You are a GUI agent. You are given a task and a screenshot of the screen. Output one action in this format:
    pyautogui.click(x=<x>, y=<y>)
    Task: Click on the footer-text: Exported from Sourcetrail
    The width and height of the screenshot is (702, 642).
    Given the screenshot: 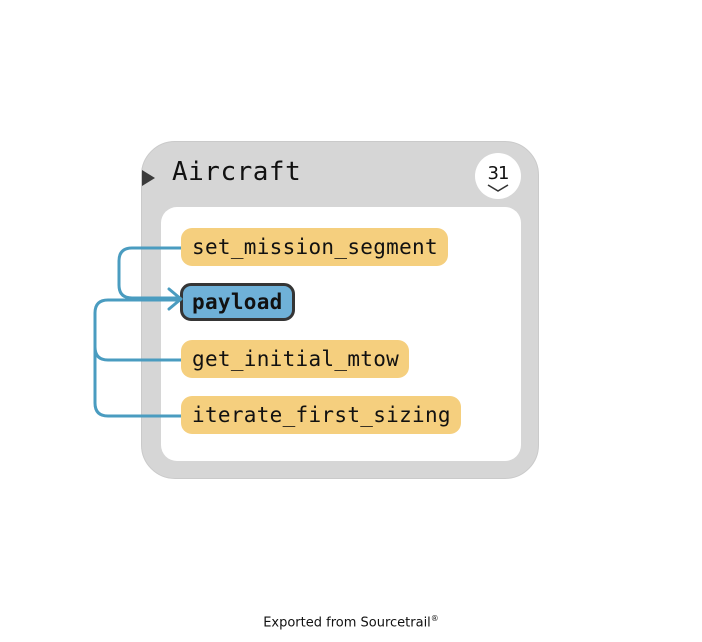 What is the action you would take?
    pyautogui.click(x=347, y=623)
    